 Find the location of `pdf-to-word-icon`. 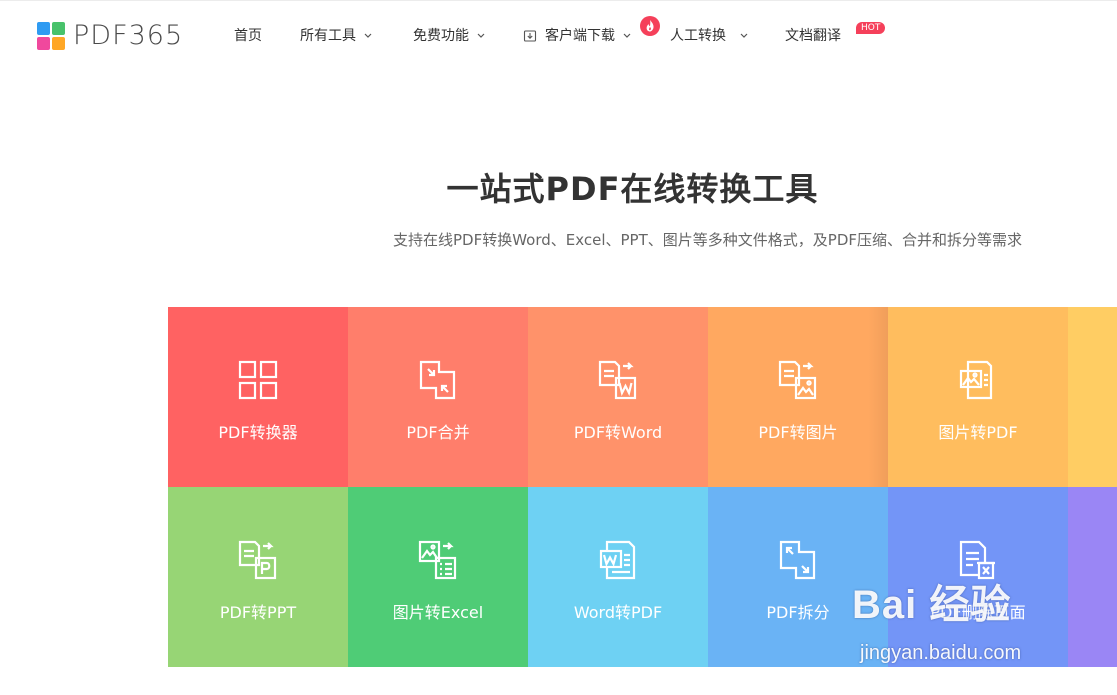

pdf-to-word-icon is located at coordinates (617, 380).